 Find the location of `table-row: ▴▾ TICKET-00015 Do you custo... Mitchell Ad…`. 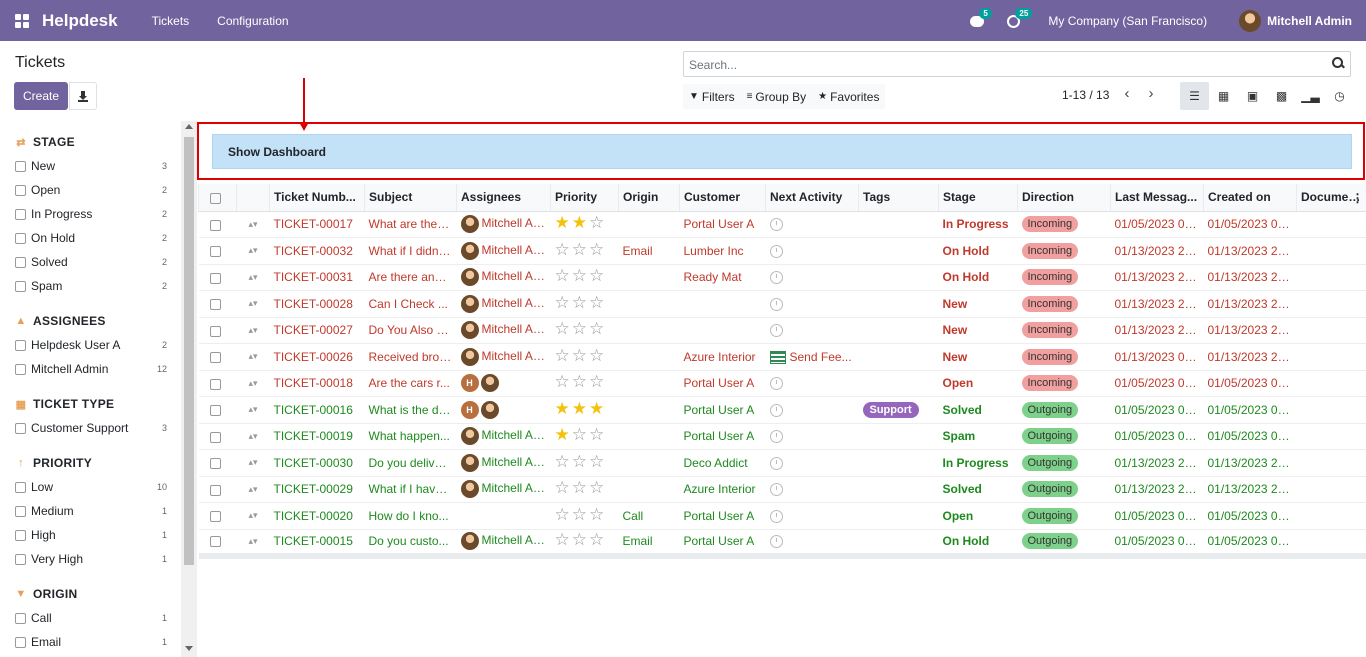

table-row: ▴▾ TICKET-00015 Do you custo... Mitchell Ad… is located at coordinates (782, 544).